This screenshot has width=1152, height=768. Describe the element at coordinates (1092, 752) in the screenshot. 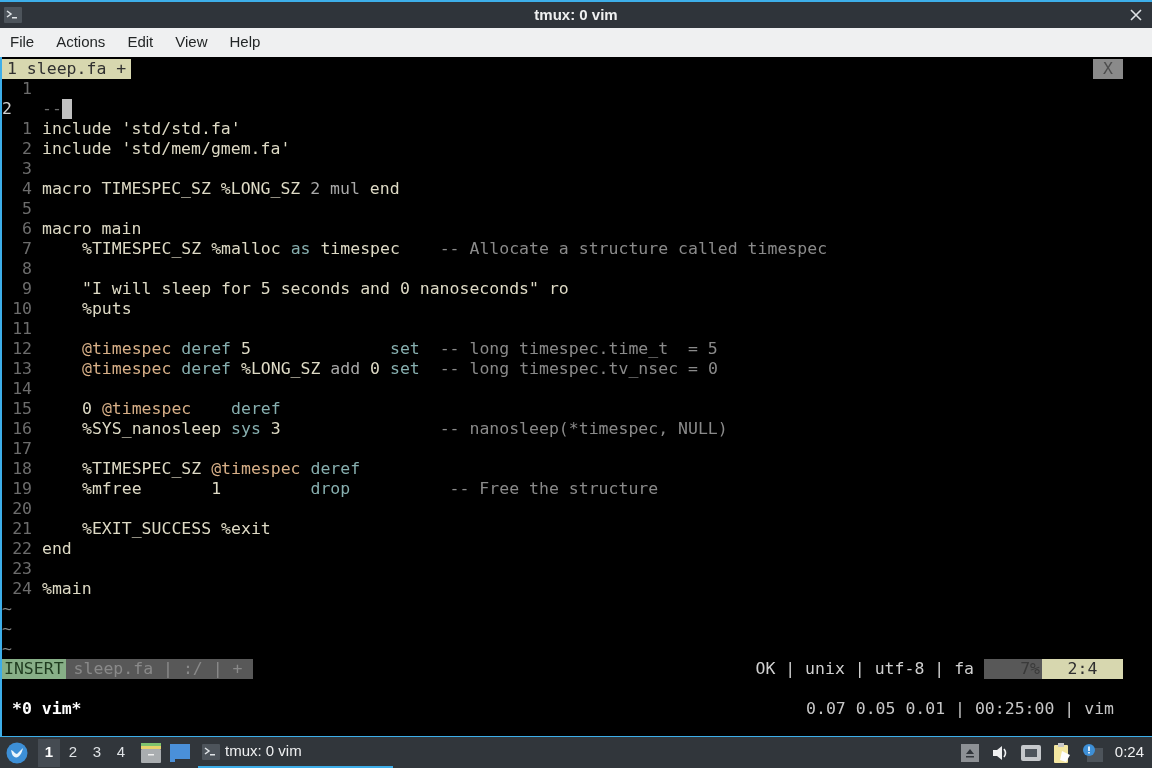

I see `notification-icon` at that location.